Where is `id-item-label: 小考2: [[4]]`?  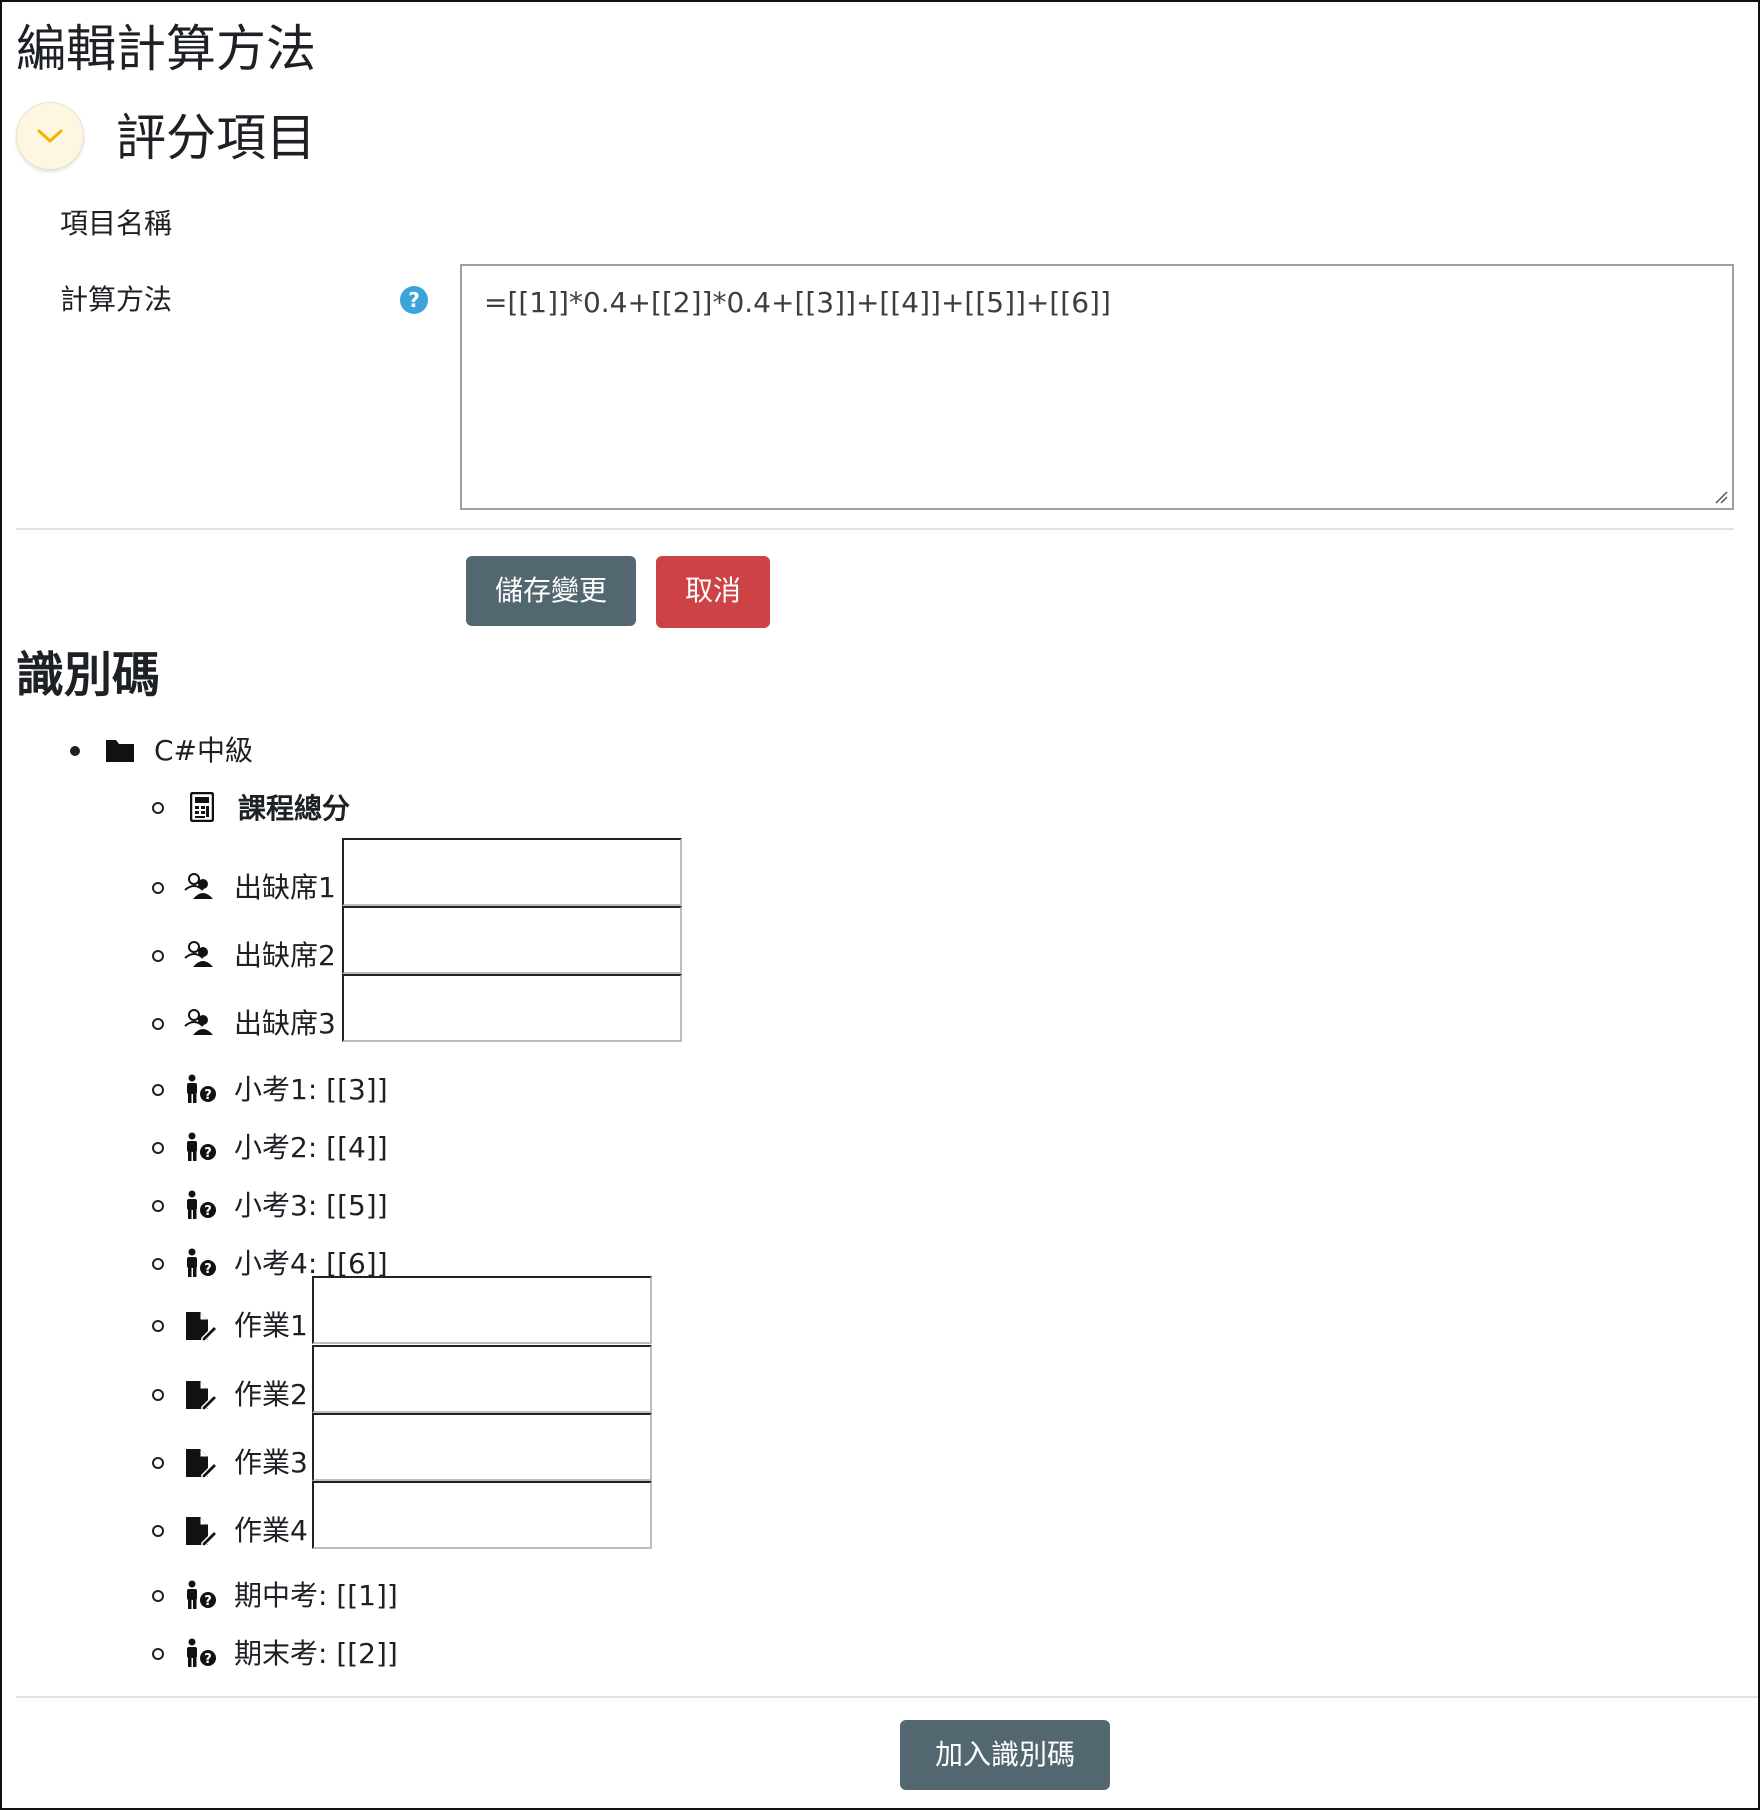 id-item-label: 小考2: [[4]] is located at coordinates (311, 1147).